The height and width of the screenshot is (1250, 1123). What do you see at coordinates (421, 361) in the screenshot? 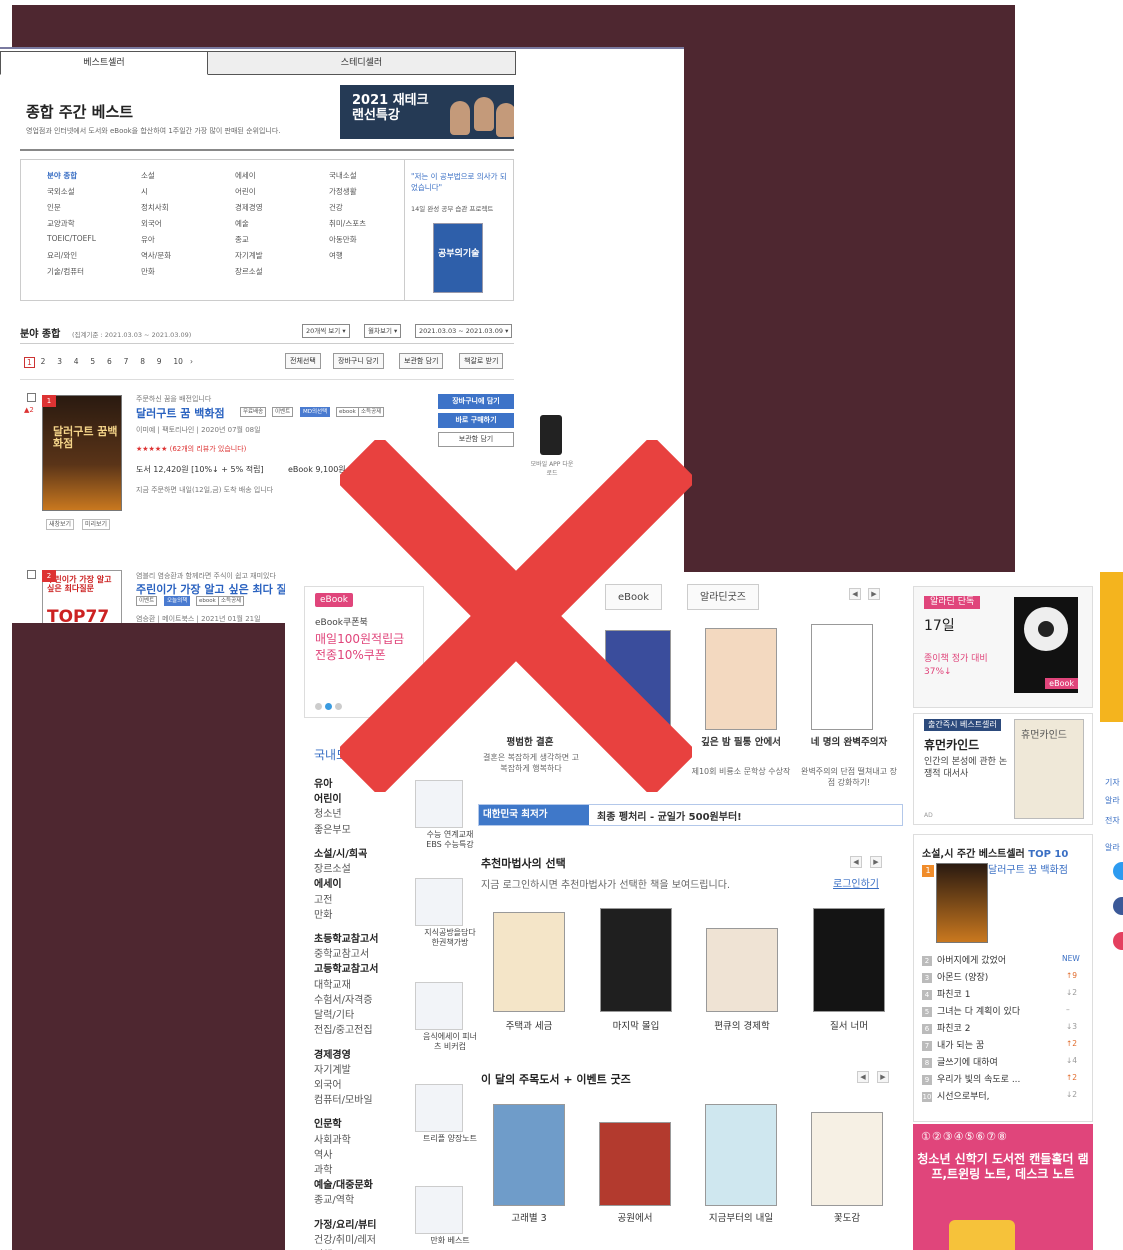
I see `add-wishlist-all-button: 보관함 담기` at bounding box center [421, 361].